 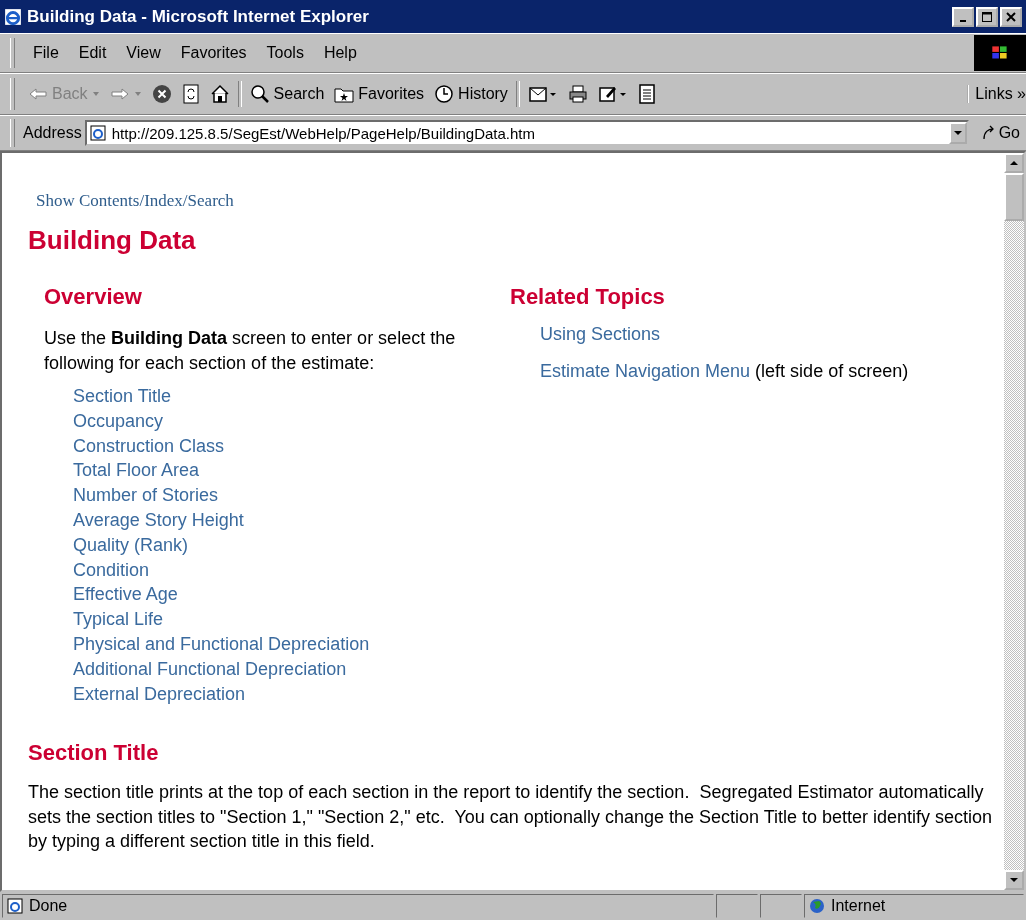 What do you see at coordinates (46, 53) in the screenshot?
I see `menu-item: File` at bounding box center [46, 53].